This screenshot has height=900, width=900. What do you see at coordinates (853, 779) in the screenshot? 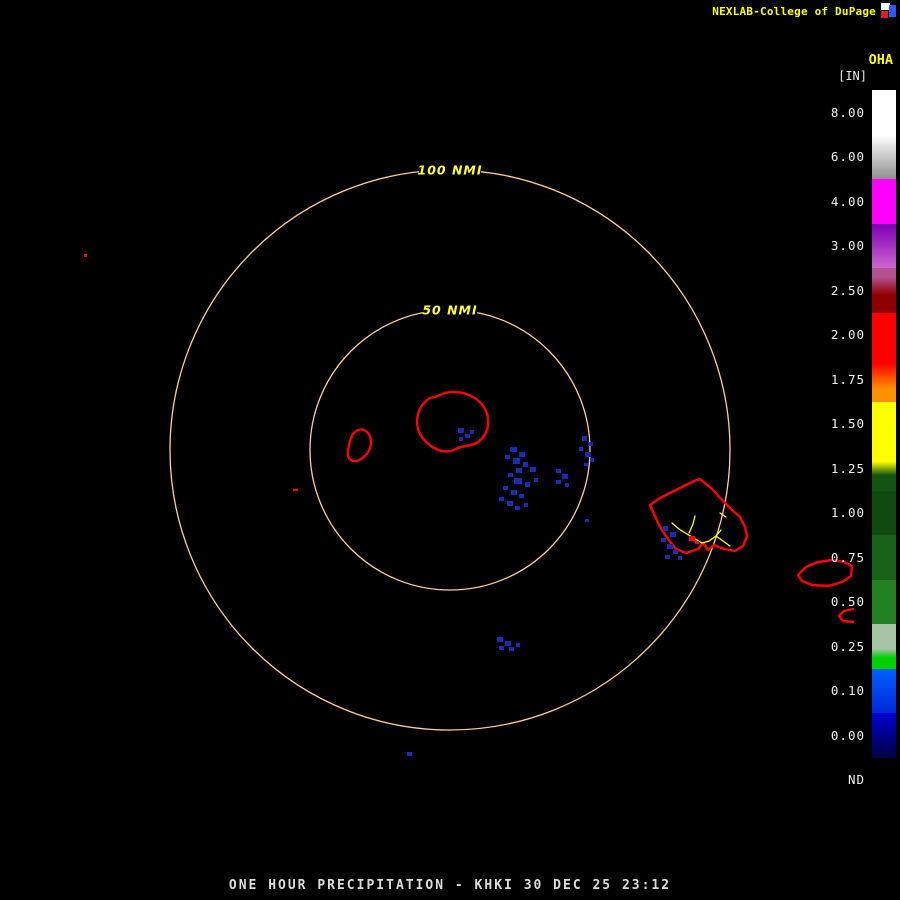
I see `legend-item-nd: ND` at bounding box center [853, 779].